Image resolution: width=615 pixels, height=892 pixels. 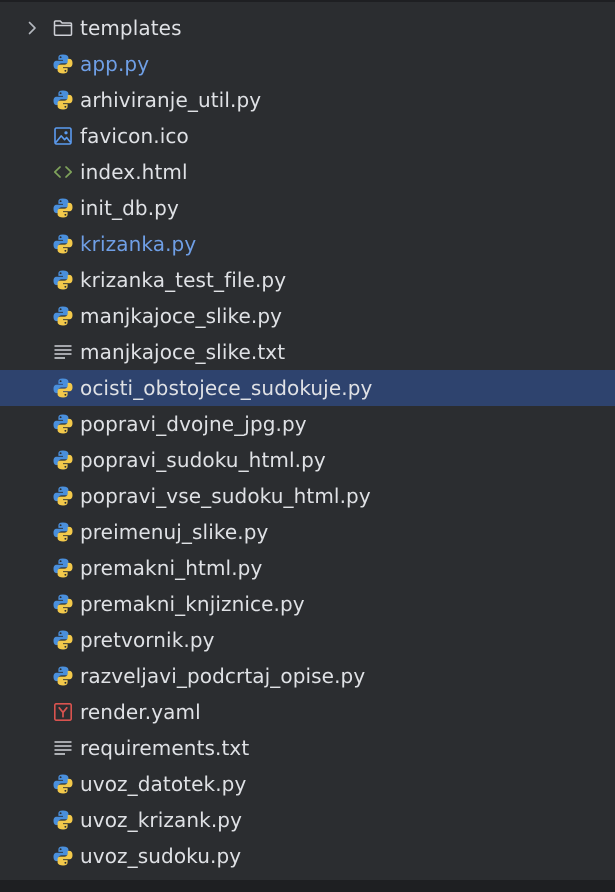 I want to click on tree-file-popravi-sudoku-html-py: popravi_sudoku_html.py, so click(x=307, y=460).